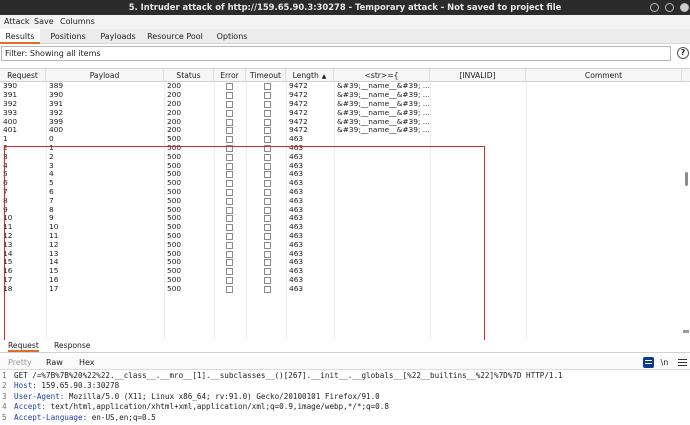 The height and width of the screenshot is (425, 690). What do you see at coordinates (175, 36) in the screenshot?
I see `tab-resource-pool: Resource Pool` at bounding box center [175, 36].